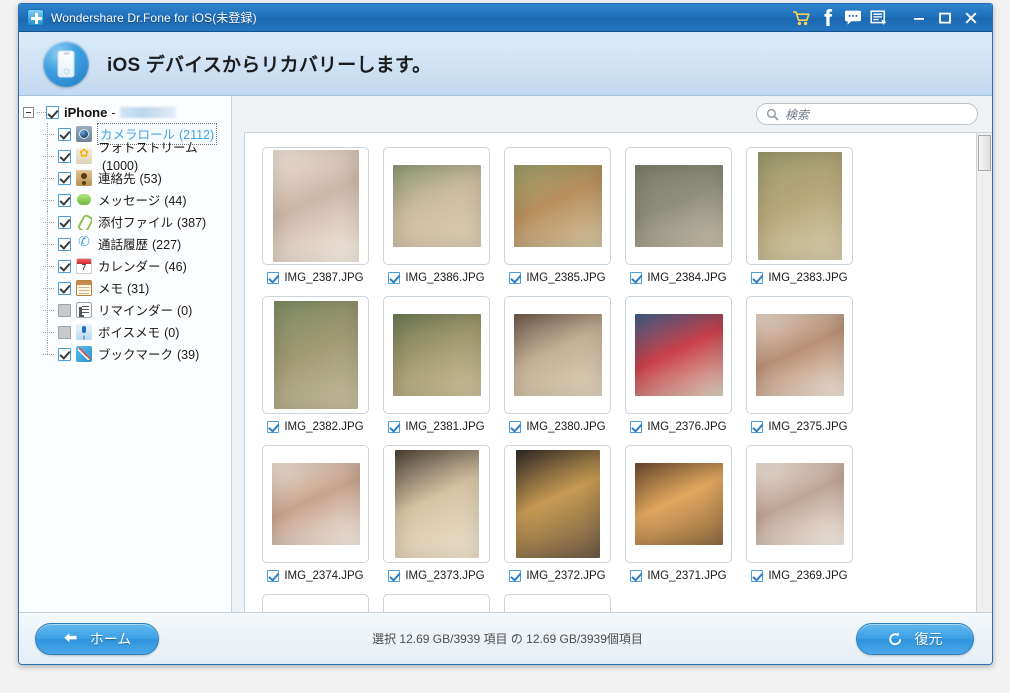 This screenshot has height=693, width=1010. I want to click on thumbnail-cell: IMG_2376.JPG, so click(678, 365).